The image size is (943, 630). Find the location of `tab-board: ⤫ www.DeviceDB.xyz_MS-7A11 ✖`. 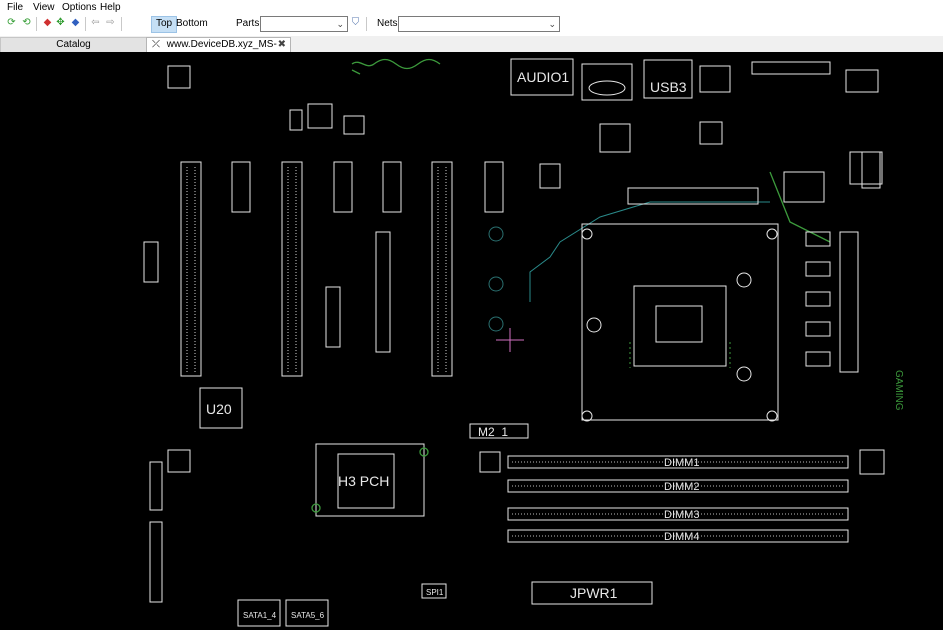

tab-board: ⤫ www.DeviceDB.xyz_MS-7A11 ✖ is located at coordinates (218, 50).